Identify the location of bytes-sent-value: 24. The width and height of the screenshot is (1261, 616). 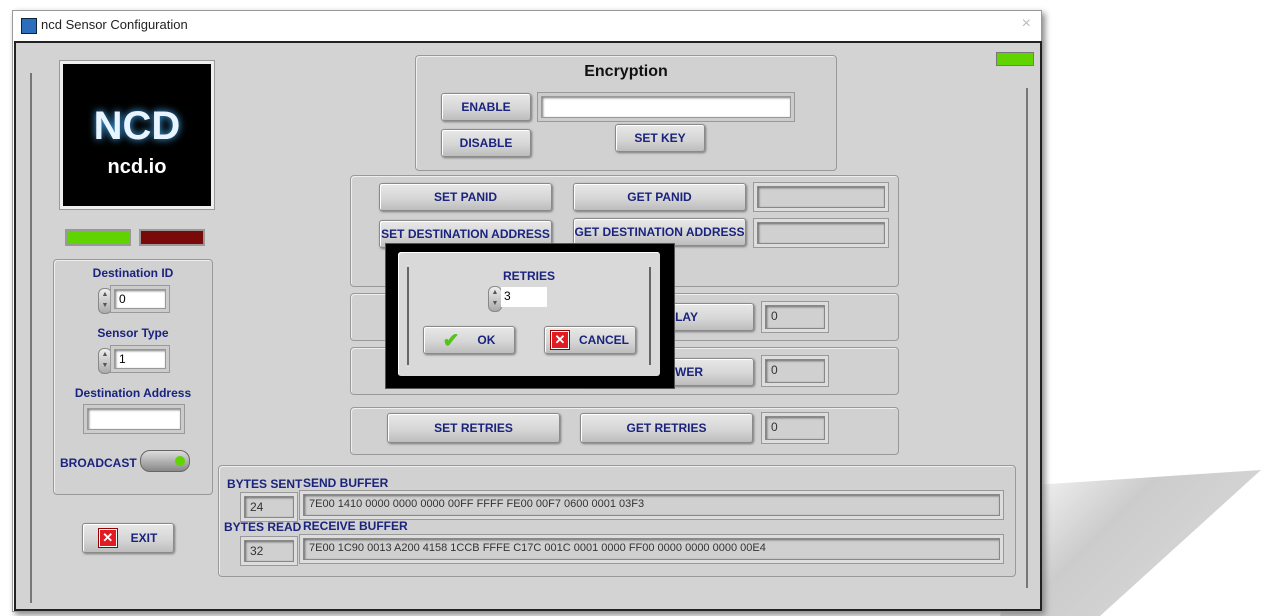
(269, 507).